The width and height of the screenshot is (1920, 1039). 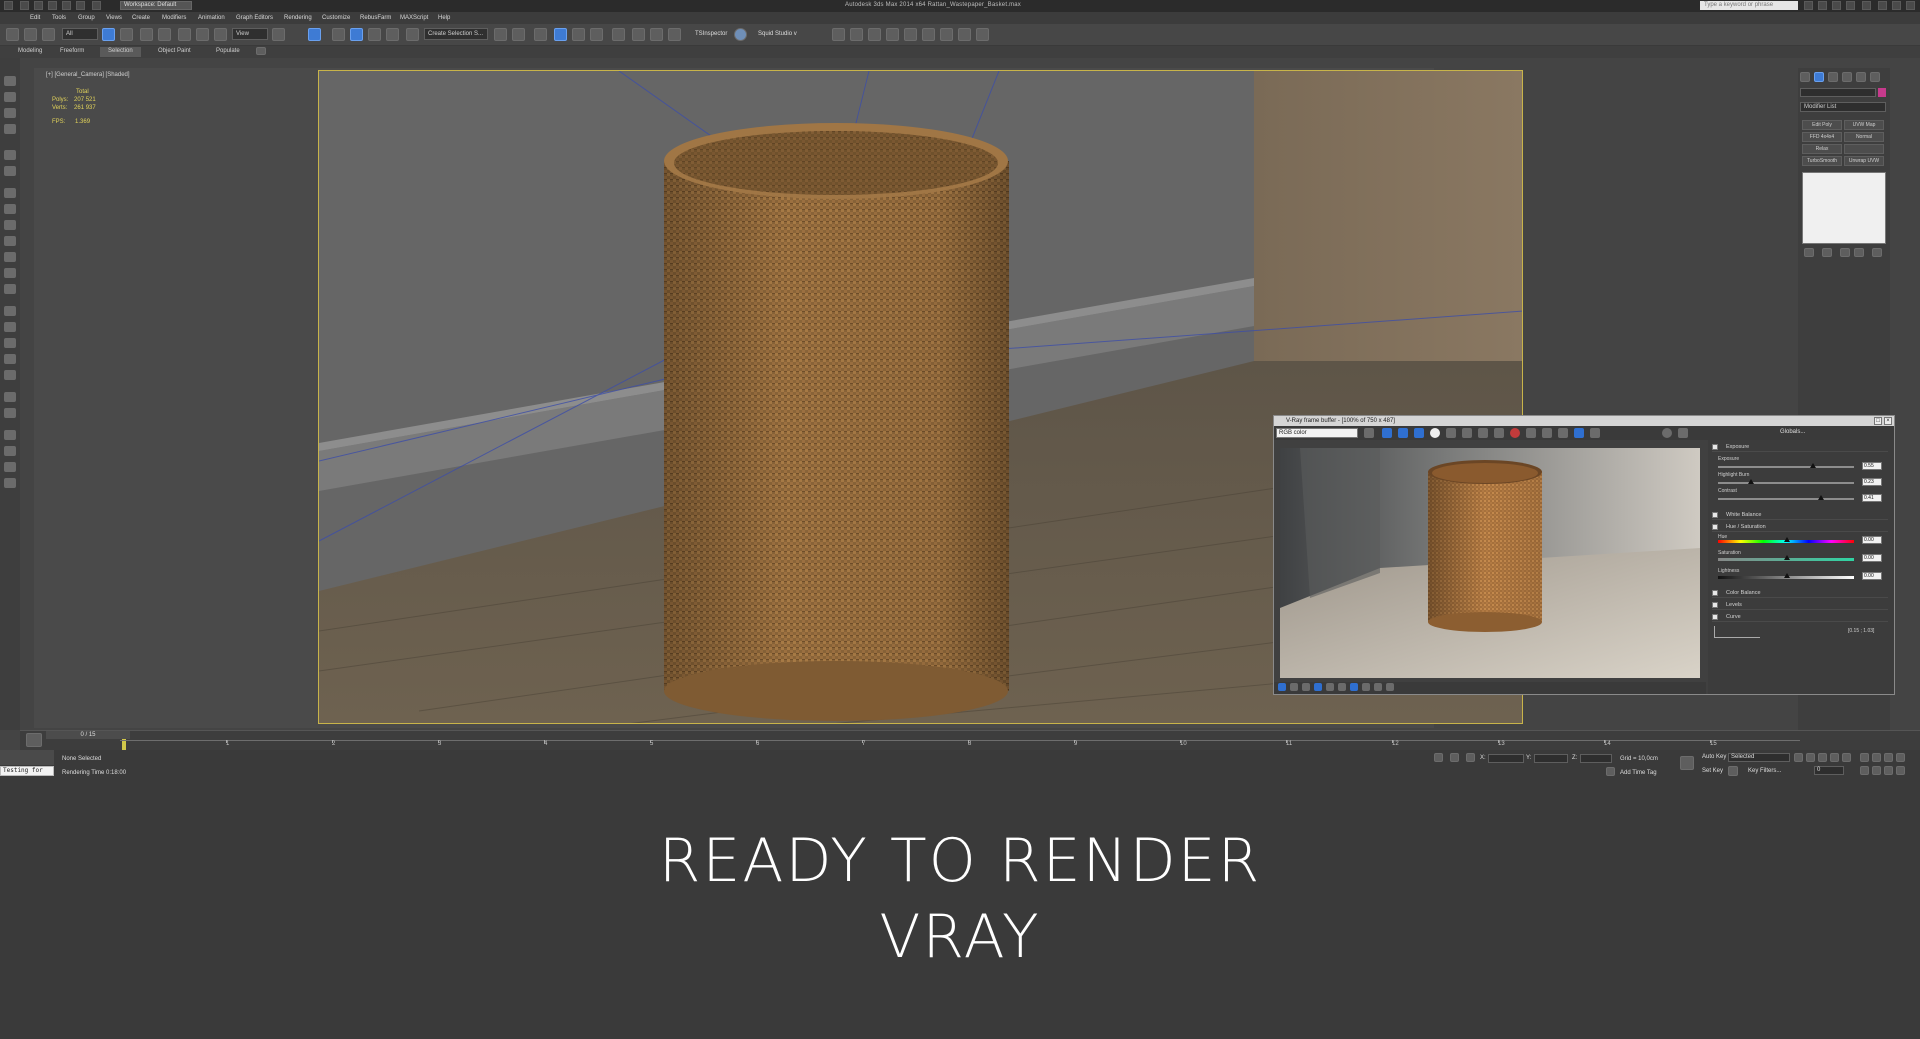 What do you see at coordinates (1499, 433) in the screenshot?
I see `vfb-clear-icon` at bounding box center [1499, 433].